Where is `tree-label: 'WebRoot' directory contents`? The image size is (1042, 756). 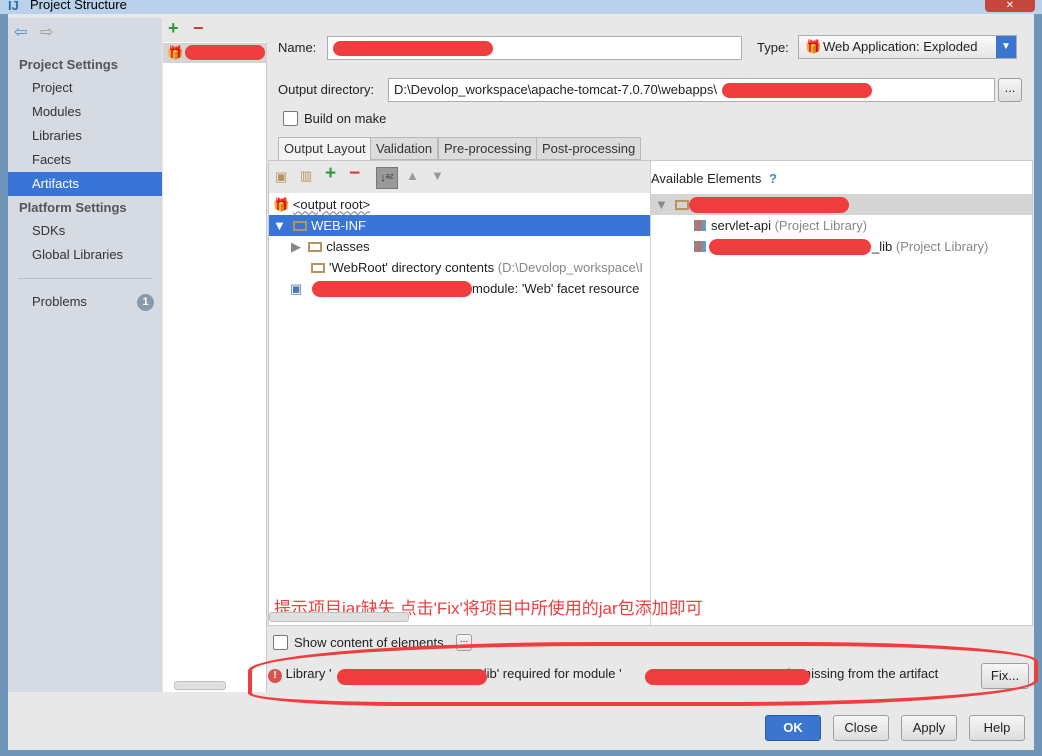 tree-label: 'WebRoot' directory contents is located at coordinates (412, 267).